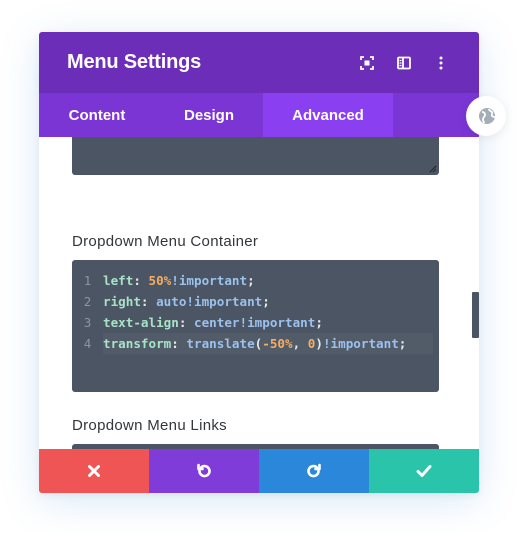 This screenshot has height=533, width=526. What do you see at coordinates (300, 343) in the screenshot?
I see `css-value-token: ,` at bounding box center [300, 343].